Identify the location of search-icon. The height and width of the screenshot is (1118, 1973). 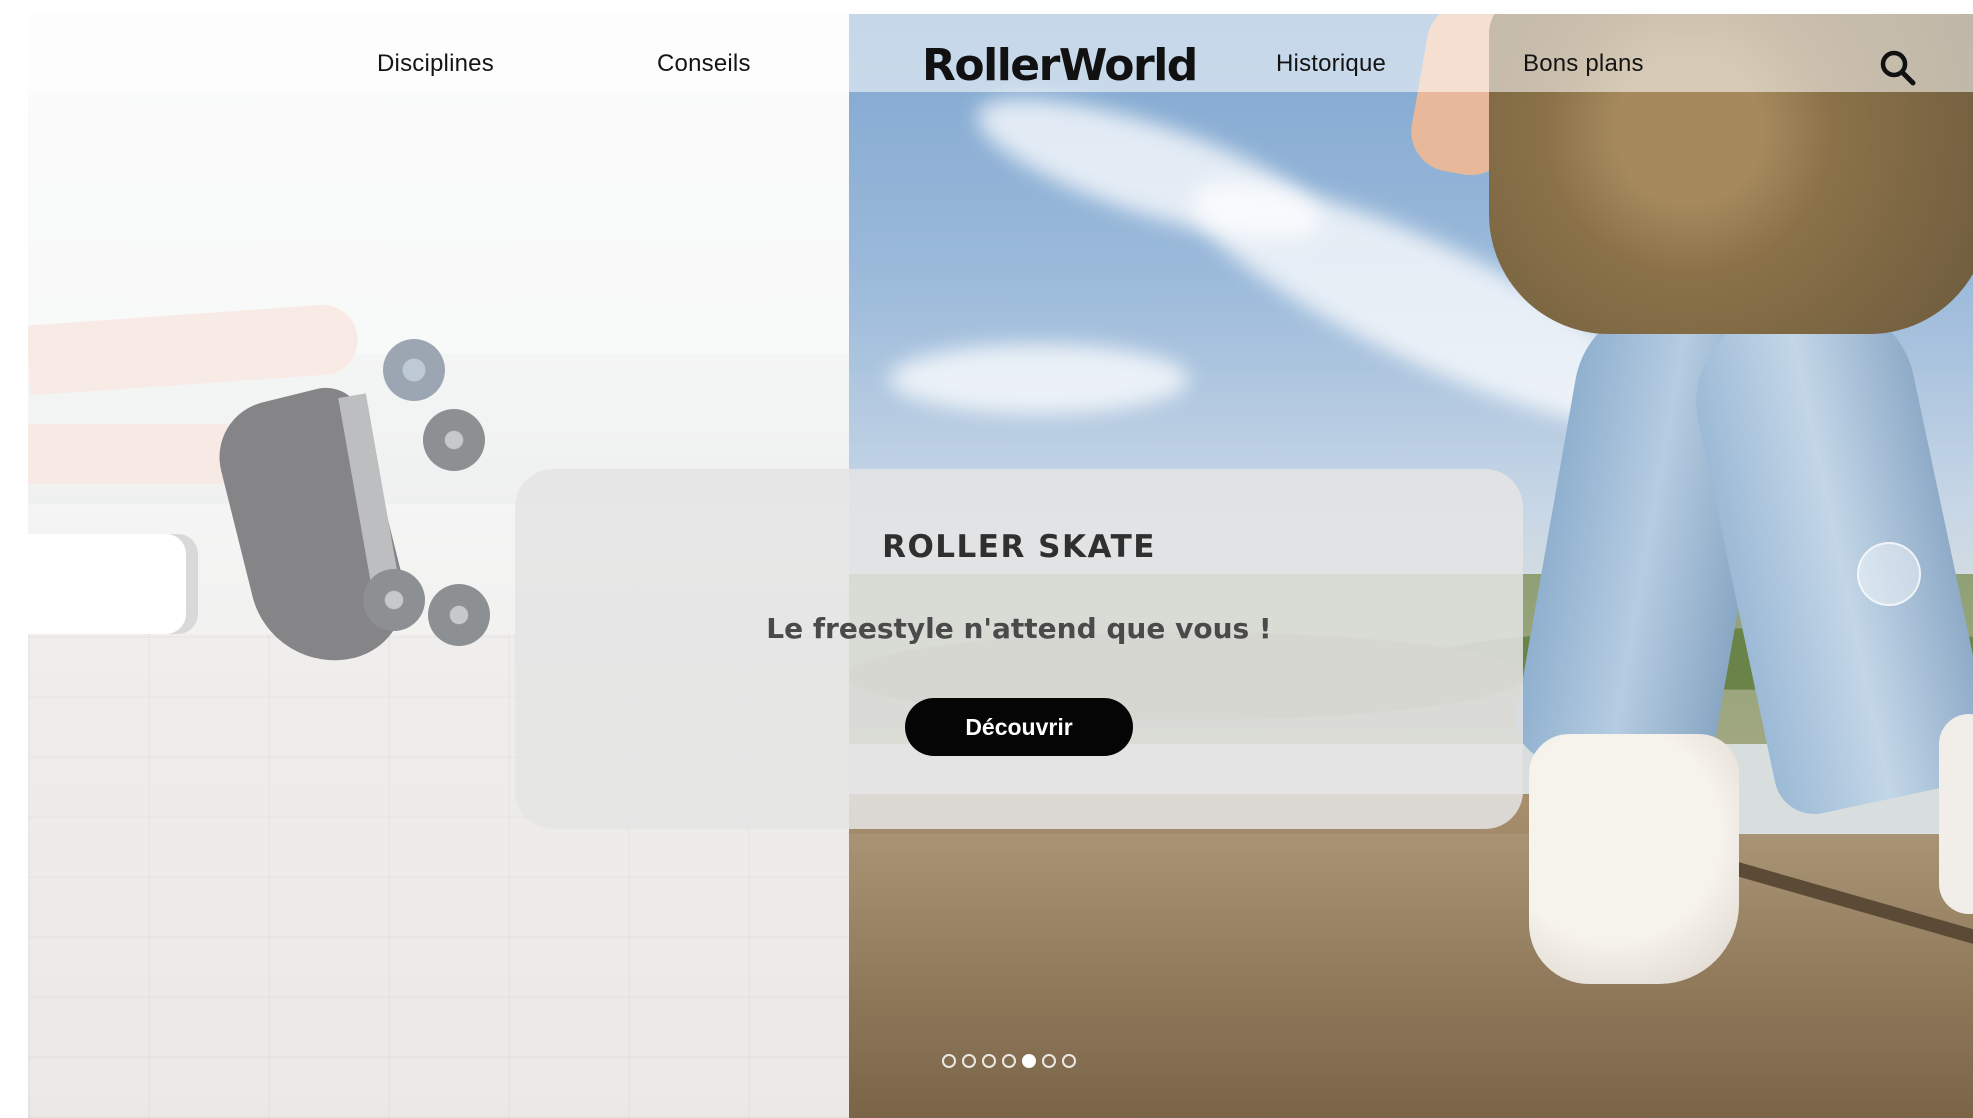
(1898, 68).